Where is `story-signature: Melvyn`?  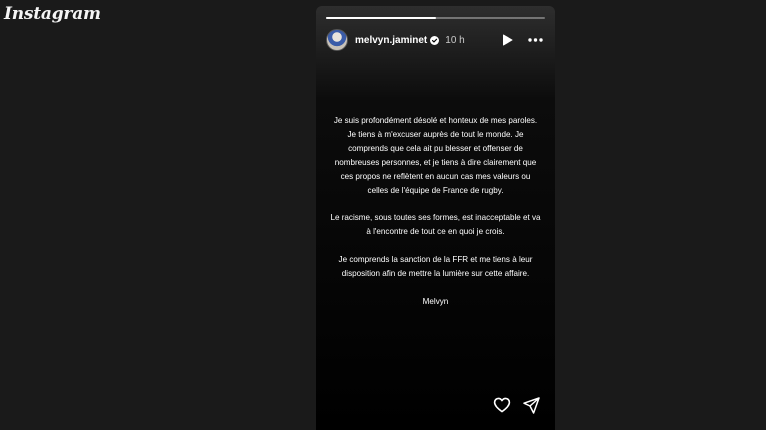 story-signature: Melvyn is located at coordinates (435, 301).